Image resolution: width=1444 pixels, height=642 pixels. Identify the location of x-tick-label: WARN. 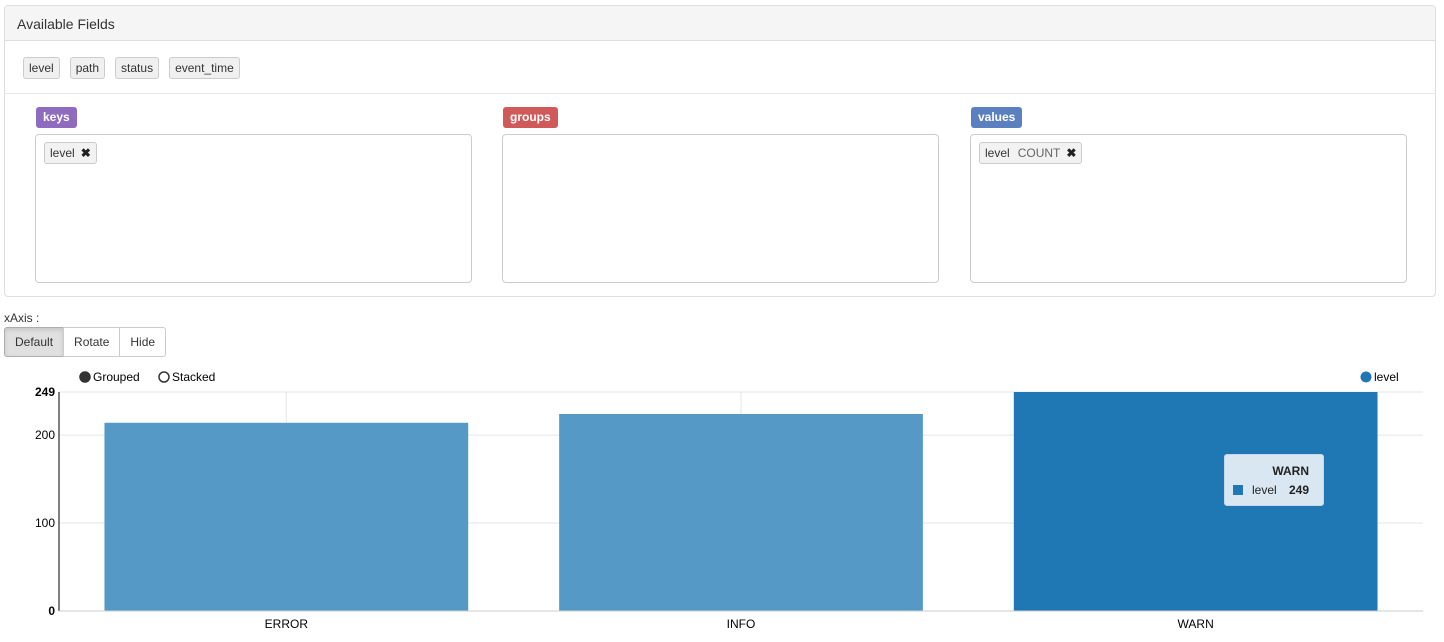
(1196, 624).